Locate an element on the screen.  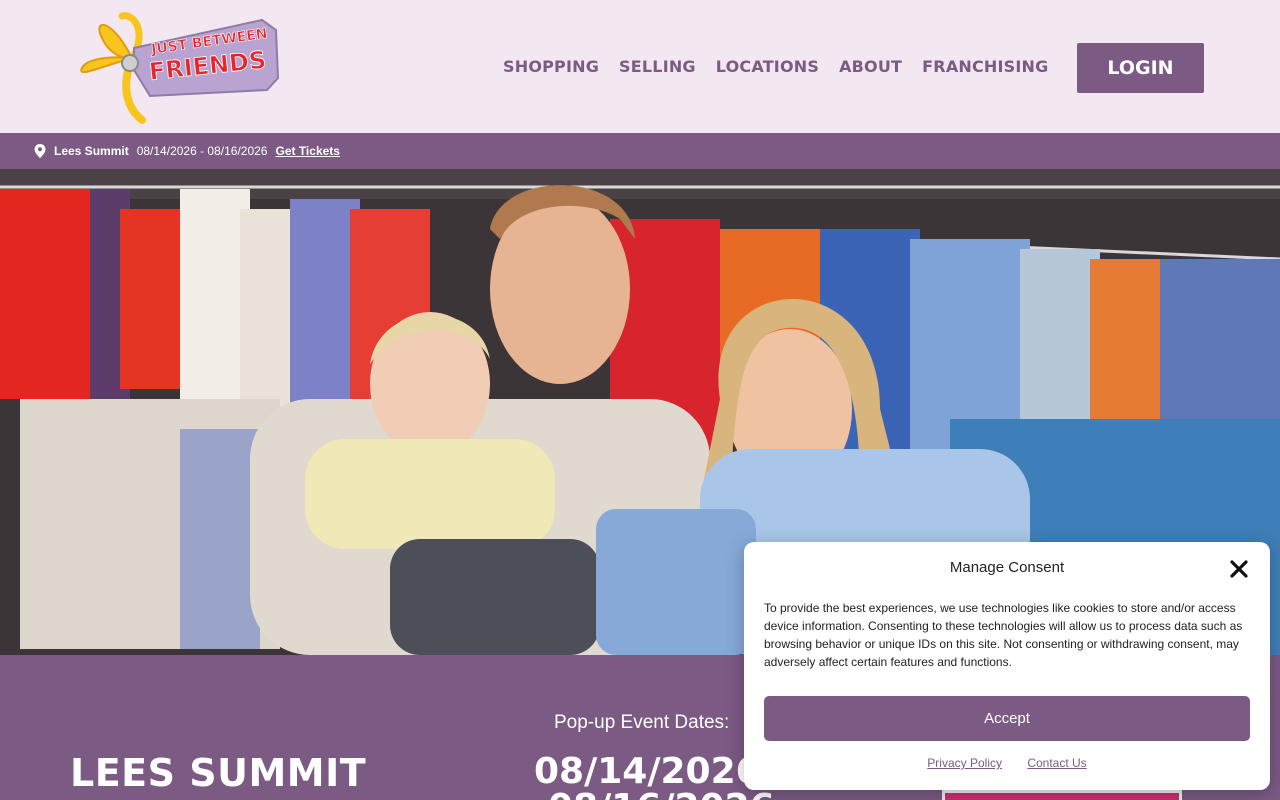
nav-franchising: FRANCHISING is located at coordinates (985, 66).